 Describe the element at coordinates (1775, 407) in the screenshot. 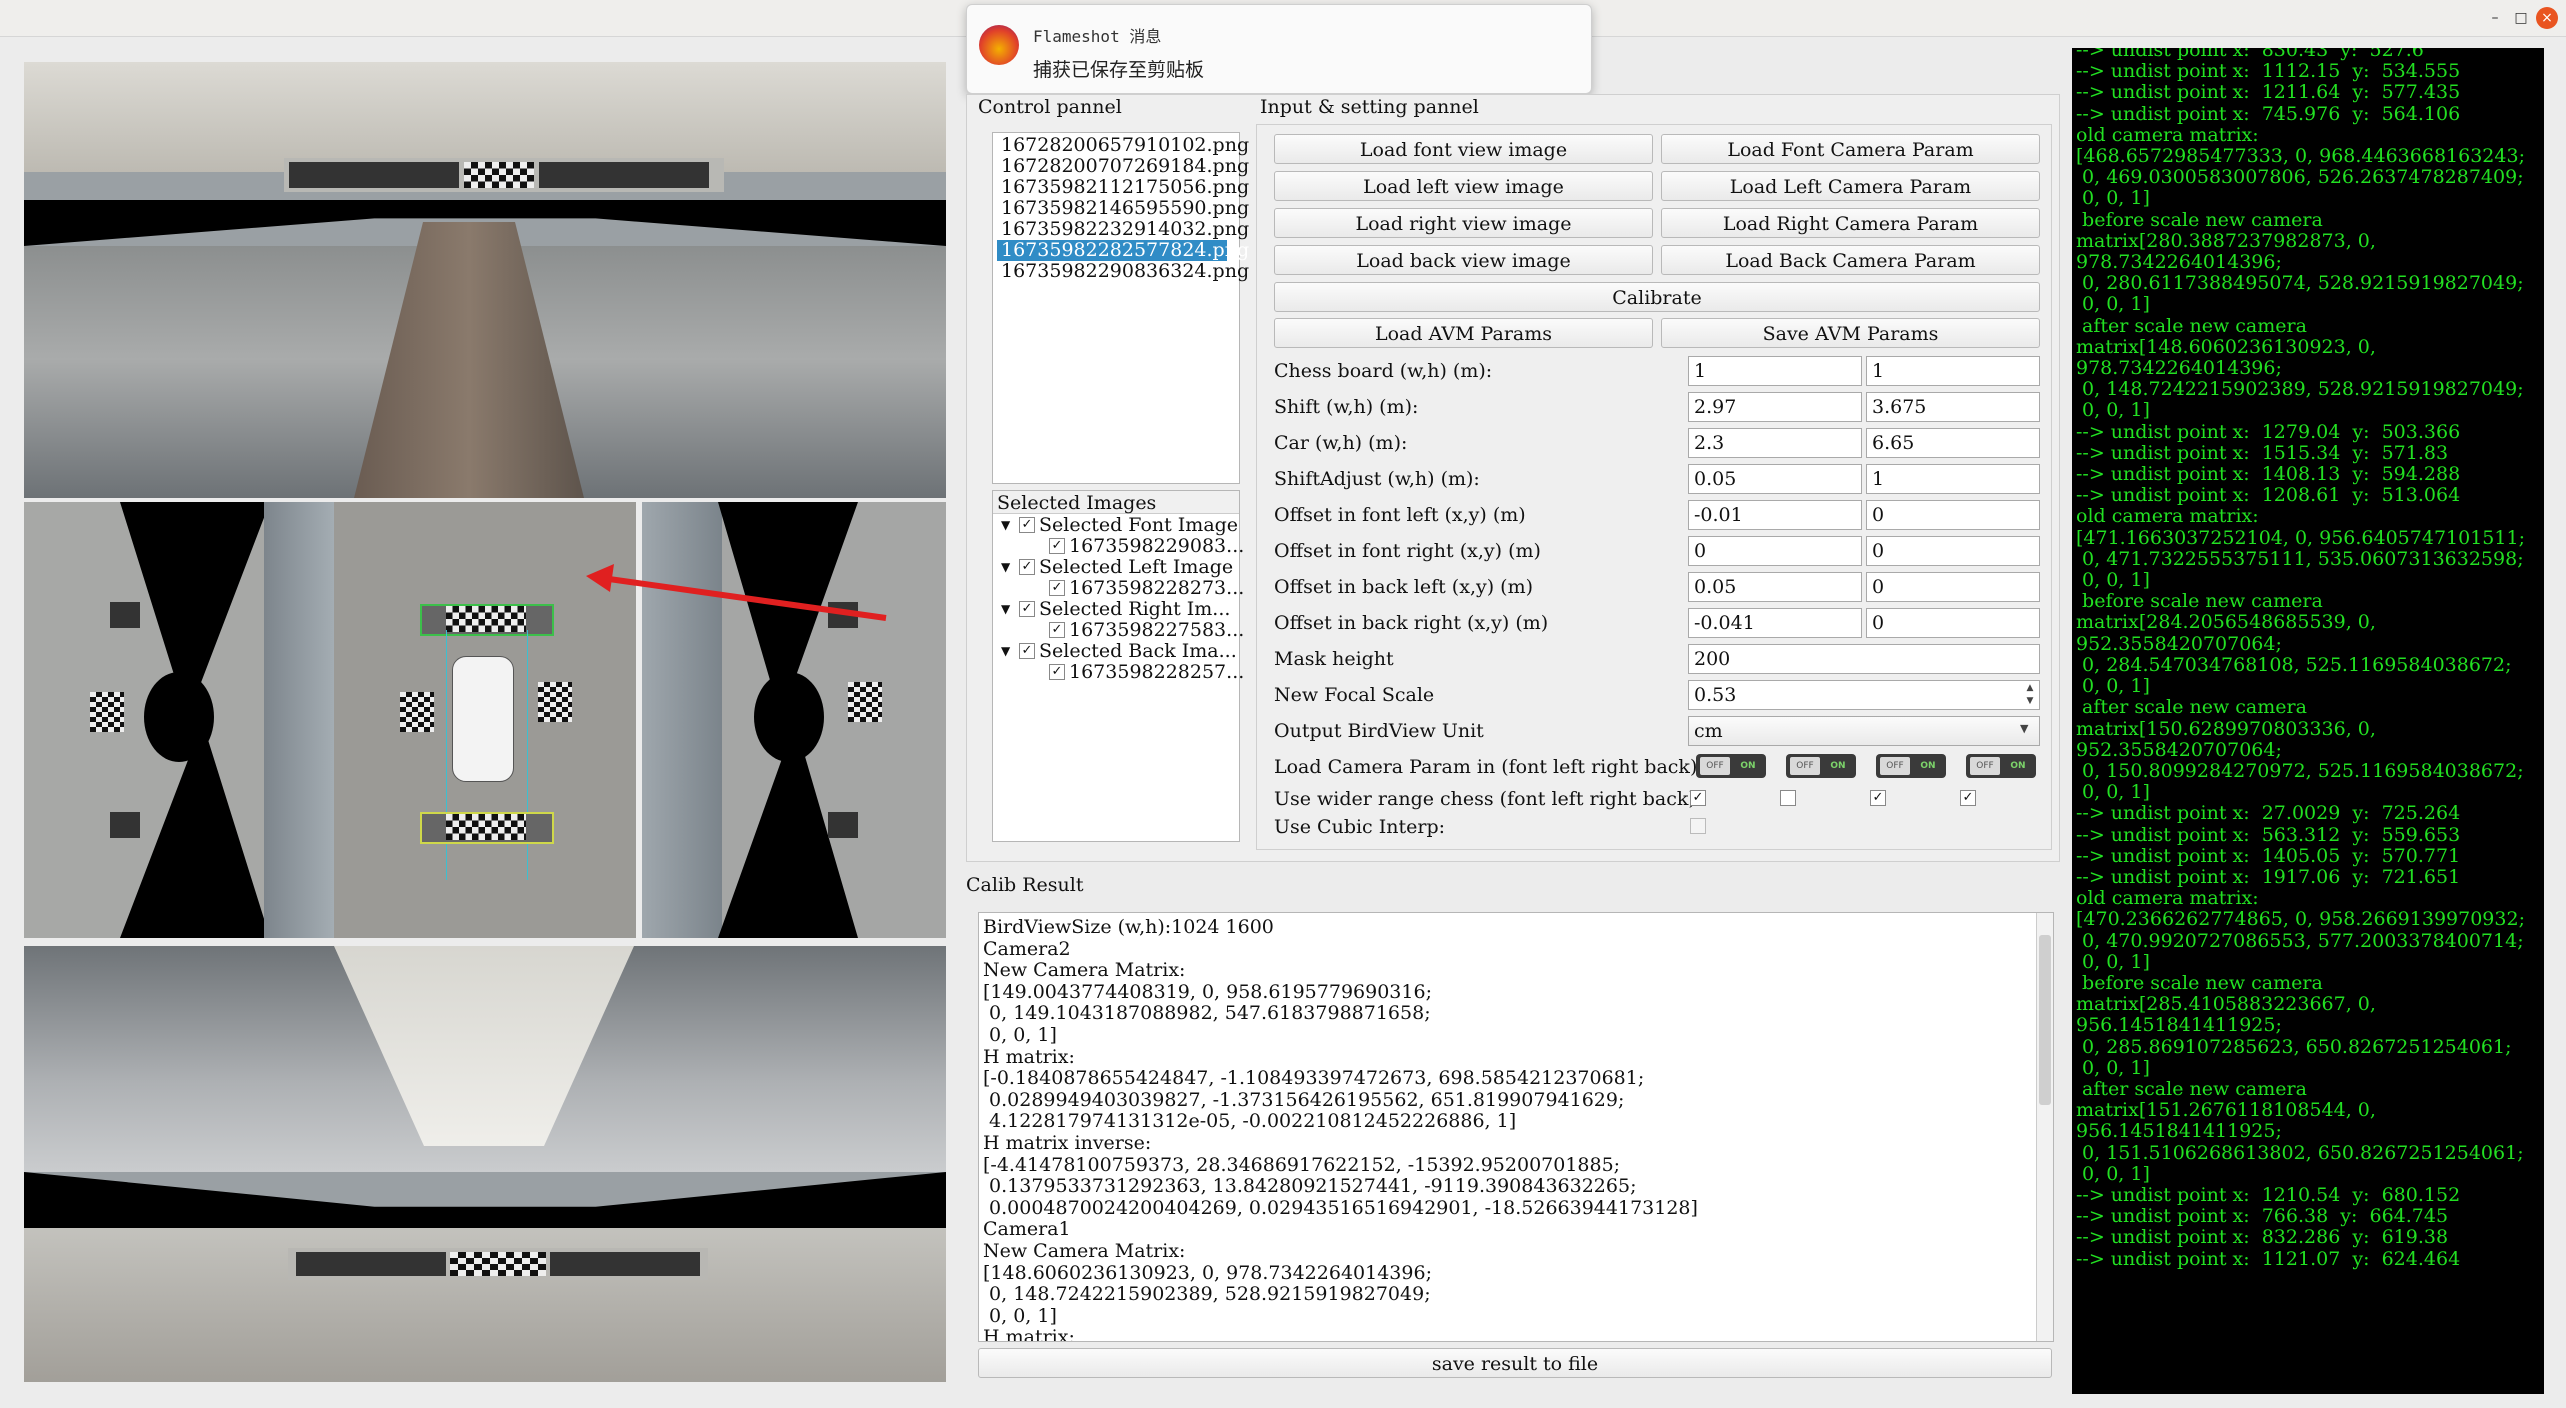

I see `param-field-a: 2.97` at that location.